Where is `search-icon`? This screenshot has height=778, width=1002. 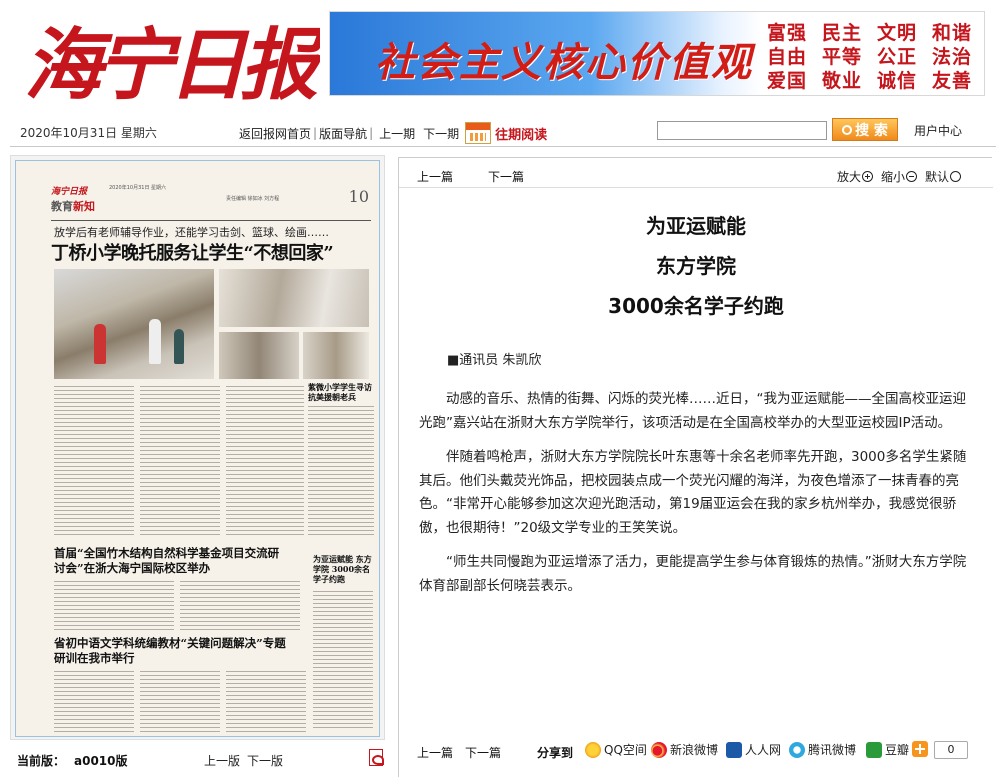
search-icon is located at coordinates (847, 129).